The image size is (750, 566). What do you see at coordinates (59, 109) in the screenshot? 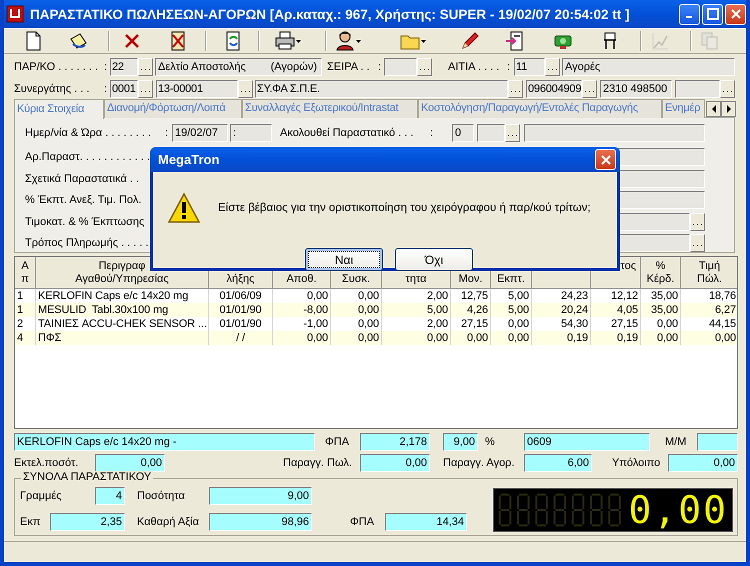
I see `tab: Κύρια Στοιχεία` at bounding box center [59, 109].